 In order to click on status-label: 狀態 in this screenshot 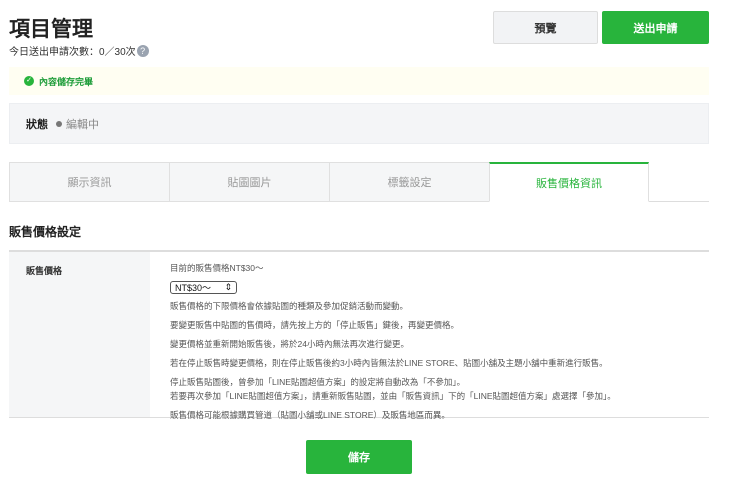, I will do `click(37, 124)`.